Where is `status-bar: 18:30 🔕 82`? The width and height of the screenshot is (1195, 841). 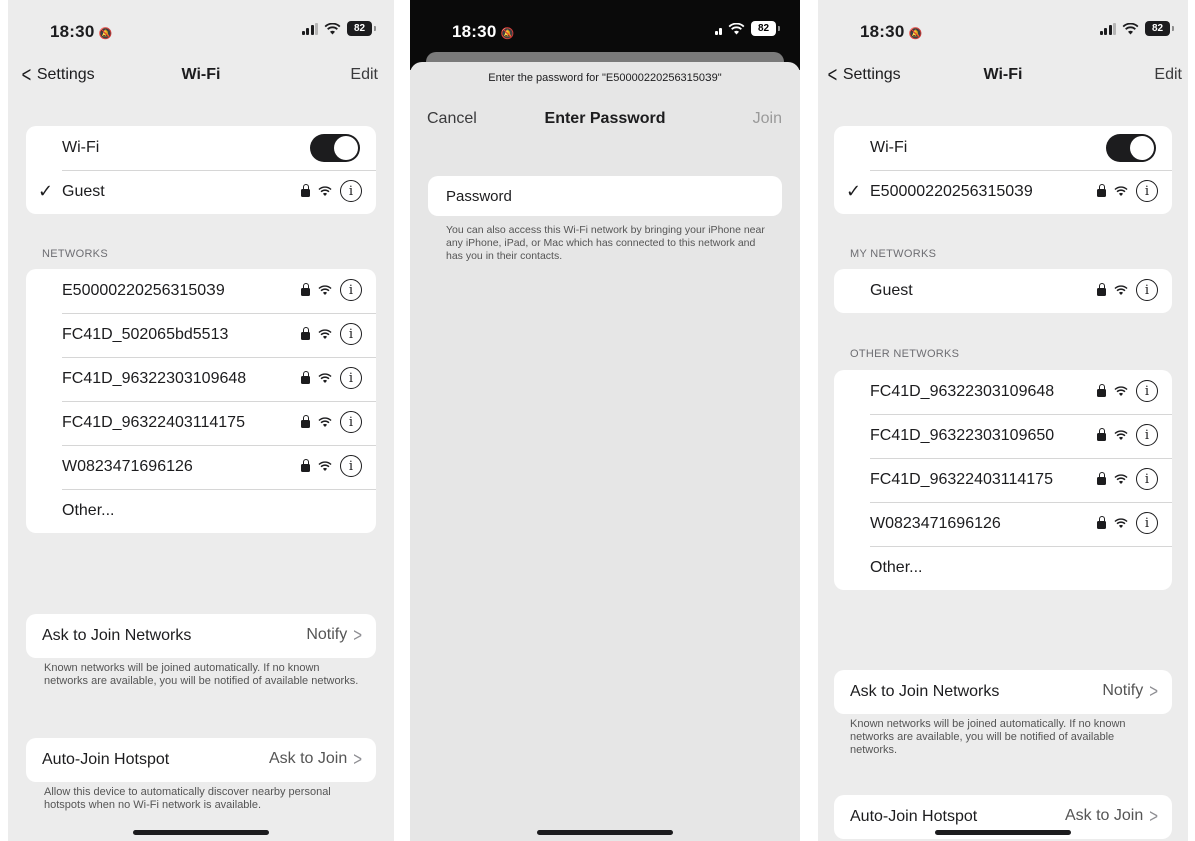
status-bar: 18:30 🔕 82 is located at coordinates (1003, 30).